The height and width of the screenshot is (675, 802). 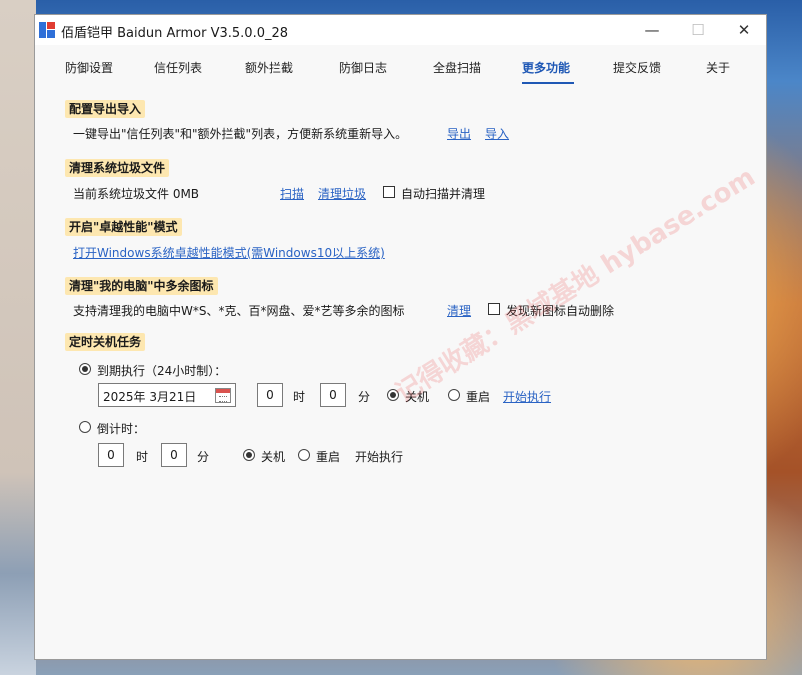 I want to click on at-time-label: 到期执行（24小时制）：, so click(x=162, y=371).